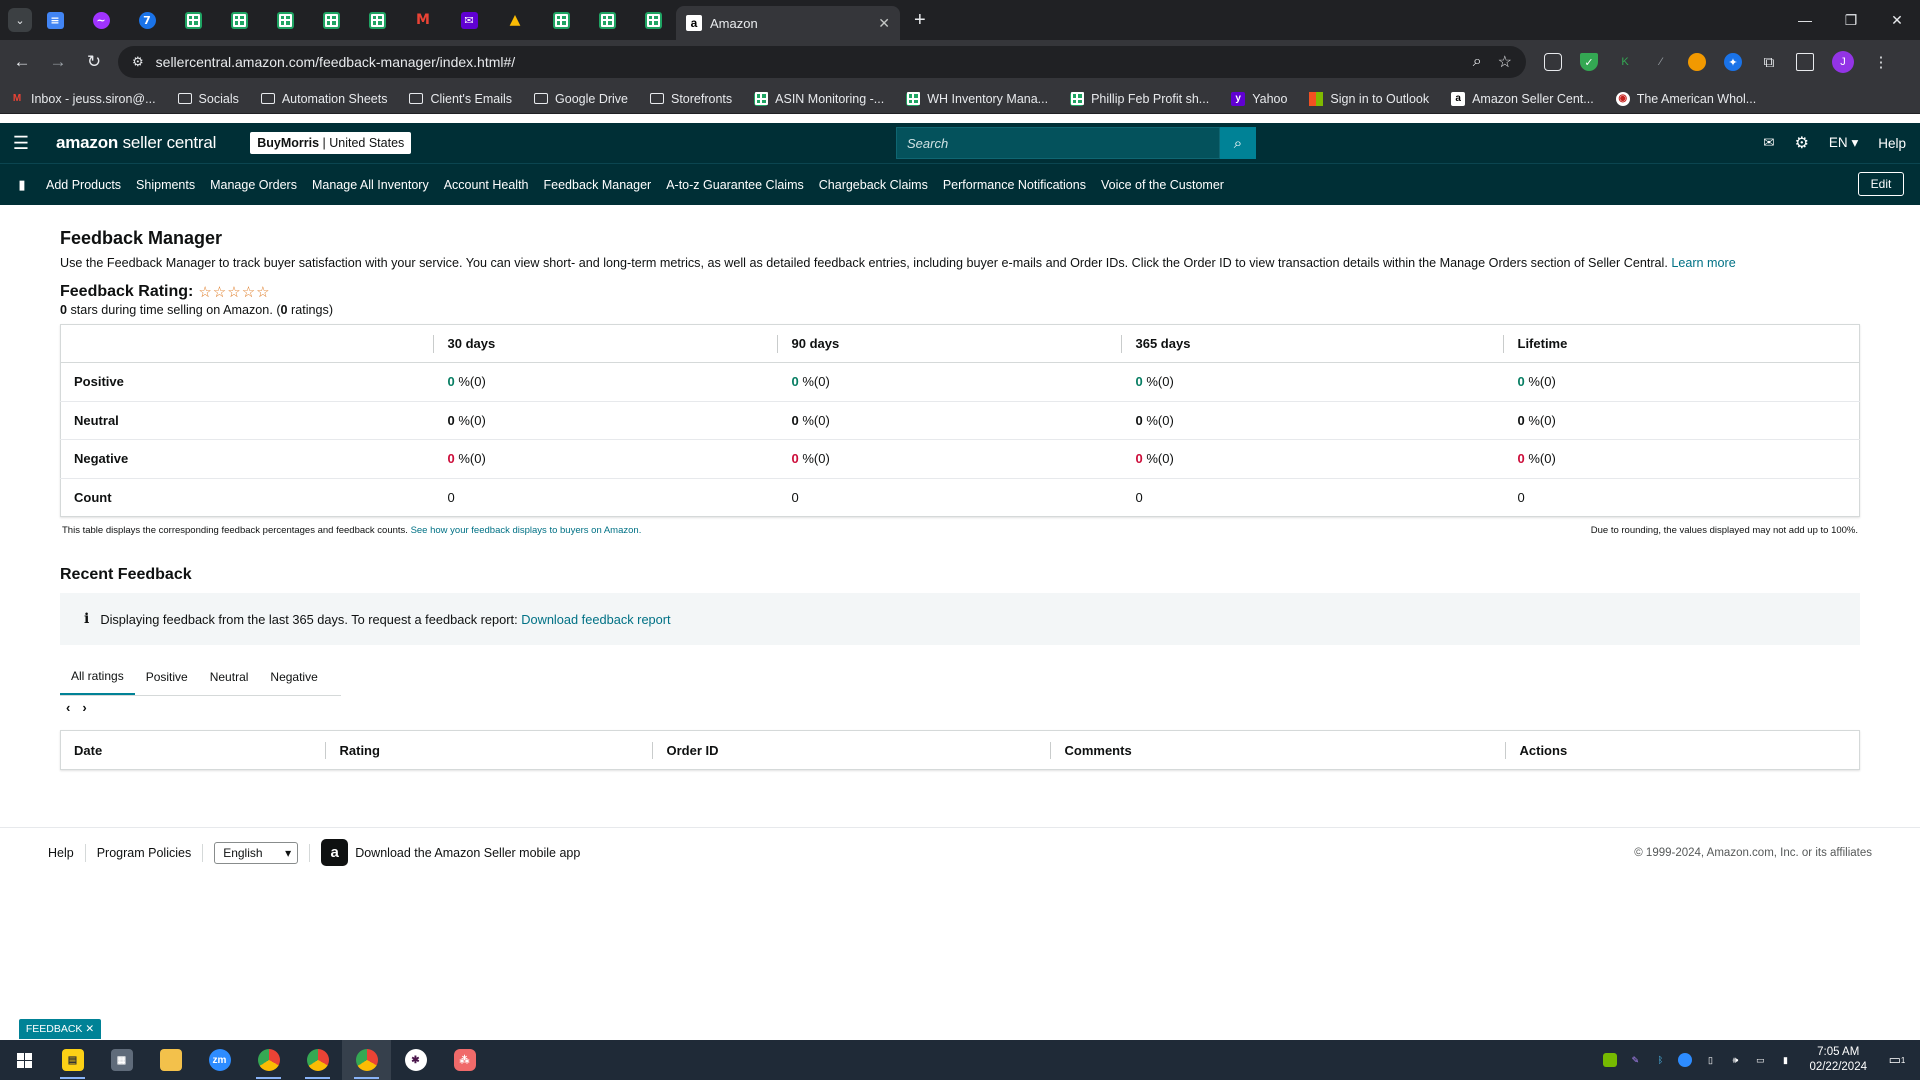 The width and height of the screenshot is (1920, 1080). Describe the element at coordinates (464, 1060) in the screenshot. I see `taskbar-app-dots: ⁂` at that location.